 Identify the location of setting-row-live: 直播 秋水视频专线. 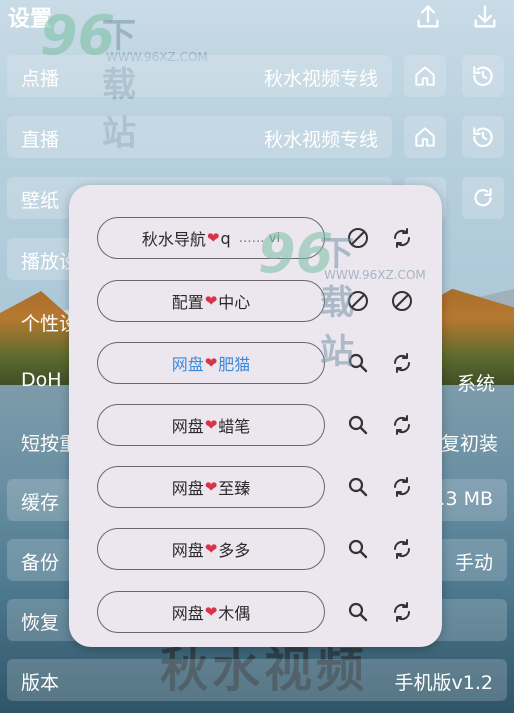
(199, 137).